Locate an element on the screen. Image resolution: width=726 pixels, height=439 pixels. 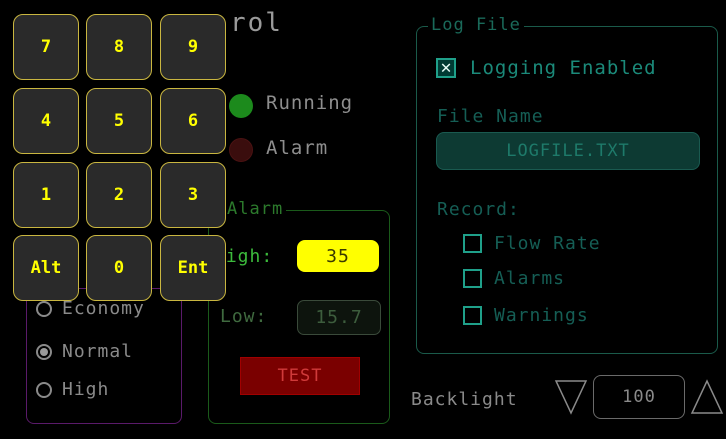
record-flow-rate-checkbox: Flow Rate is located at coordinates (532, 243).